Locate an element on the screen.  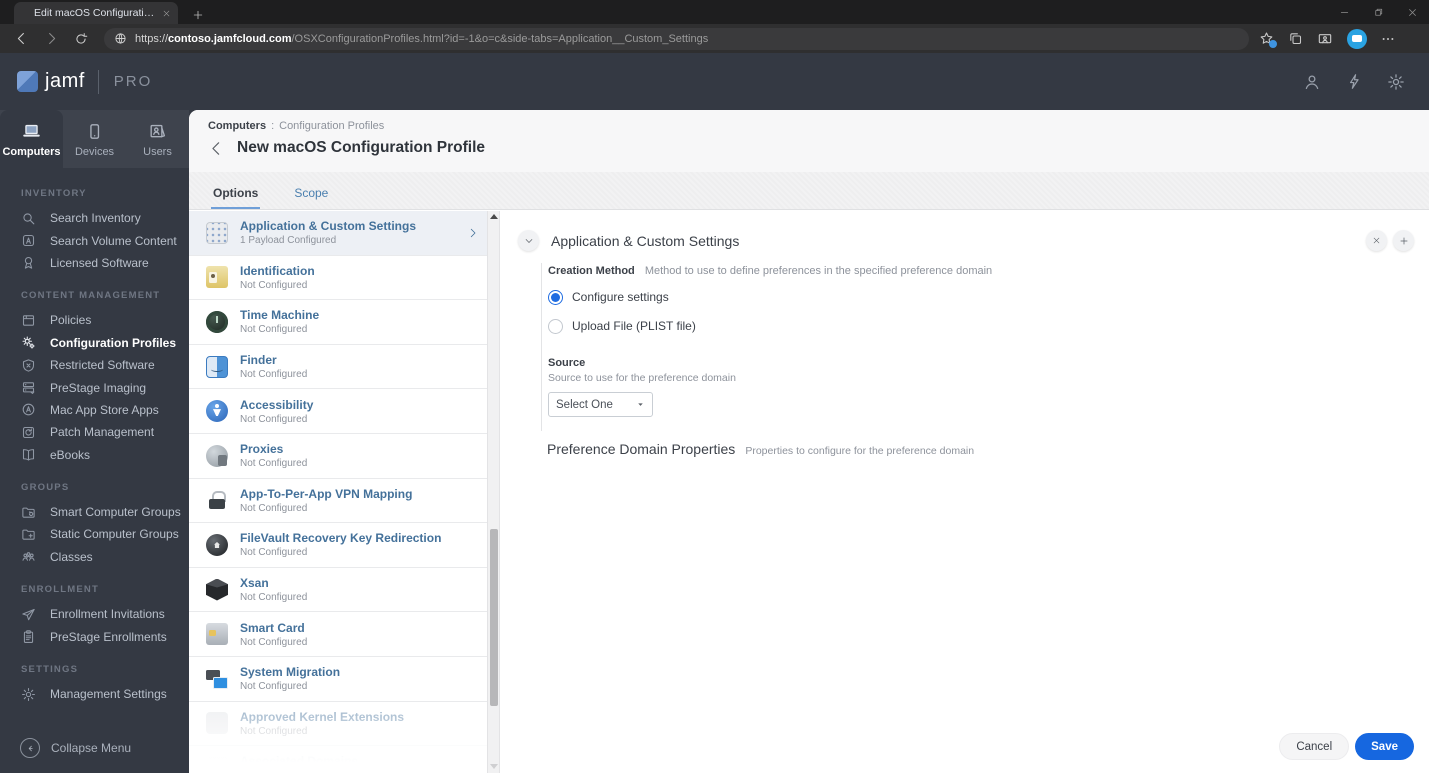
settings-gear-icon is located at coordinates (1396, 82).